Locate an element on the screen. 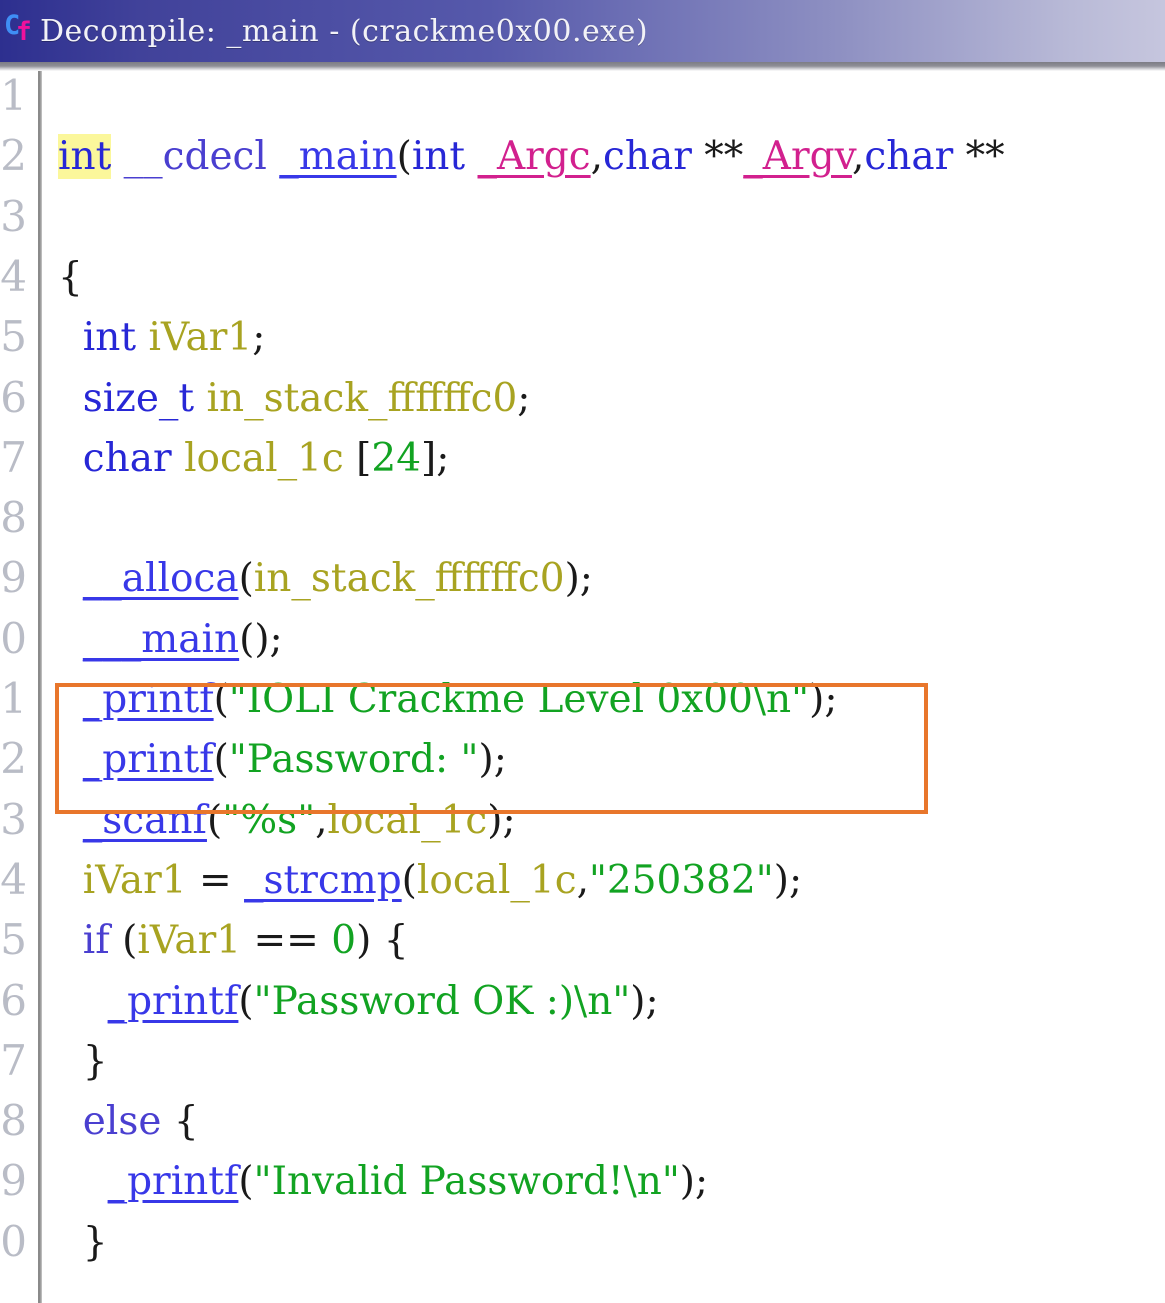  code-line: if (iVar1 == 0) { is located at coordinates (233, 940).